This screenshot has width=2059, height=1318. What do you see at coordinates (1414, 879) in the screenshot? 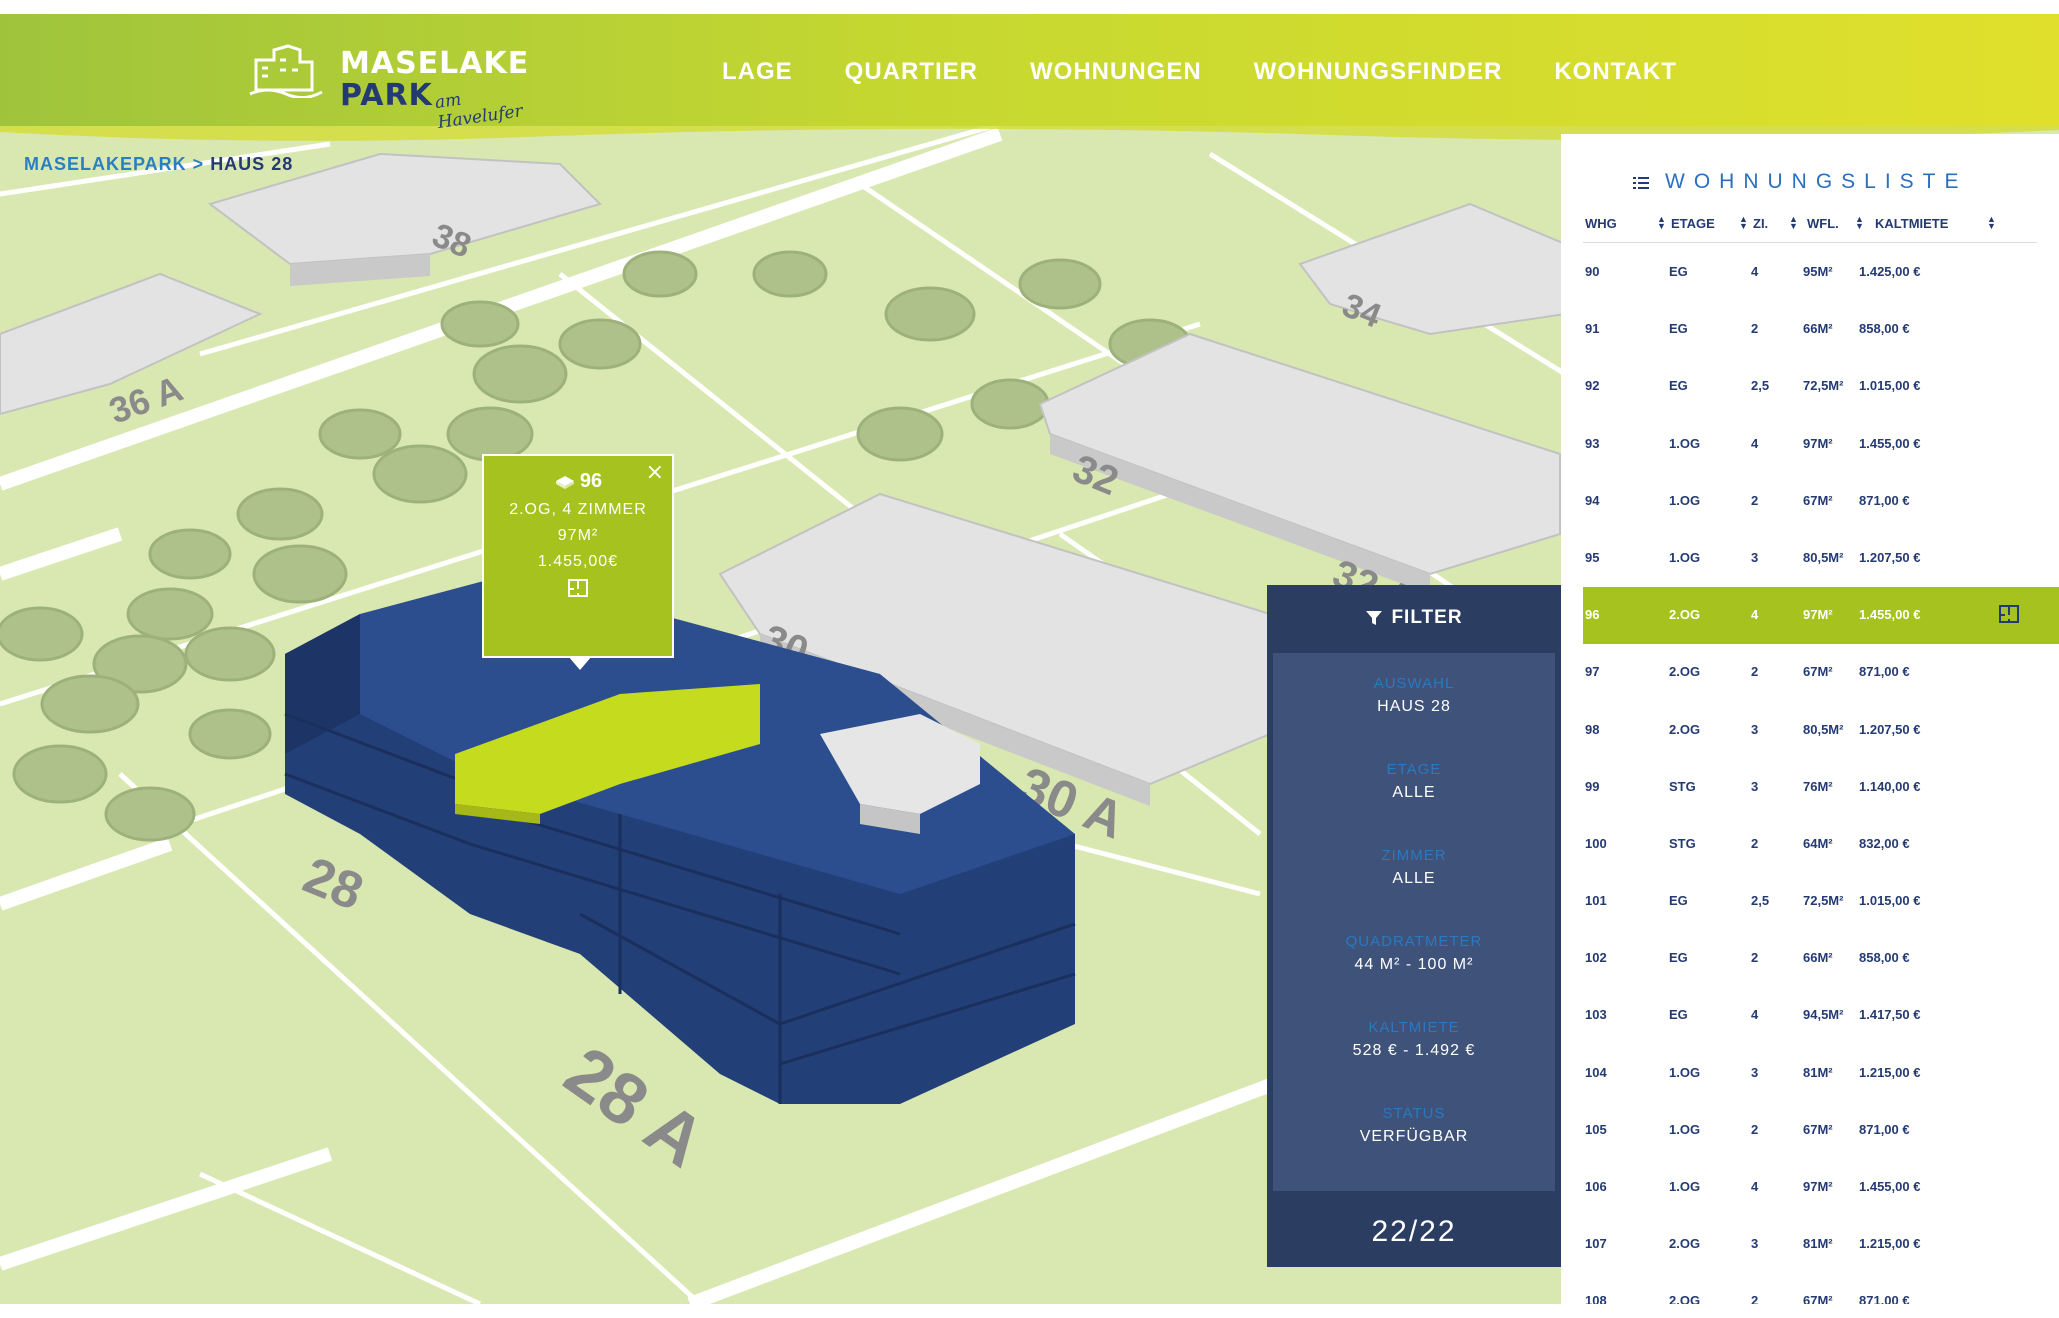
I see `filter-zimmer: ZIMMER ALLE` at bounding box center [1414, 879].